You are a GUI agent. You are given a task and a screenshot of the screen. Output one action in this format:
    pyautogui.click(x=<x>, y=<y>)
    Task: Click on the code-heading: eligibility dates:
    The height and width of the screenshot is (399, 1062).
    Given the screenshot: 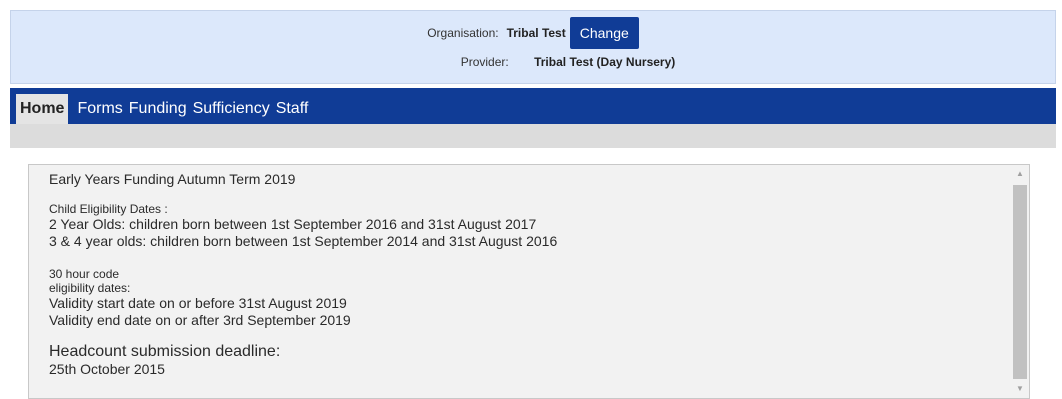 What is the action you would take?
    pyautogui.click(x=90, y=288)
    